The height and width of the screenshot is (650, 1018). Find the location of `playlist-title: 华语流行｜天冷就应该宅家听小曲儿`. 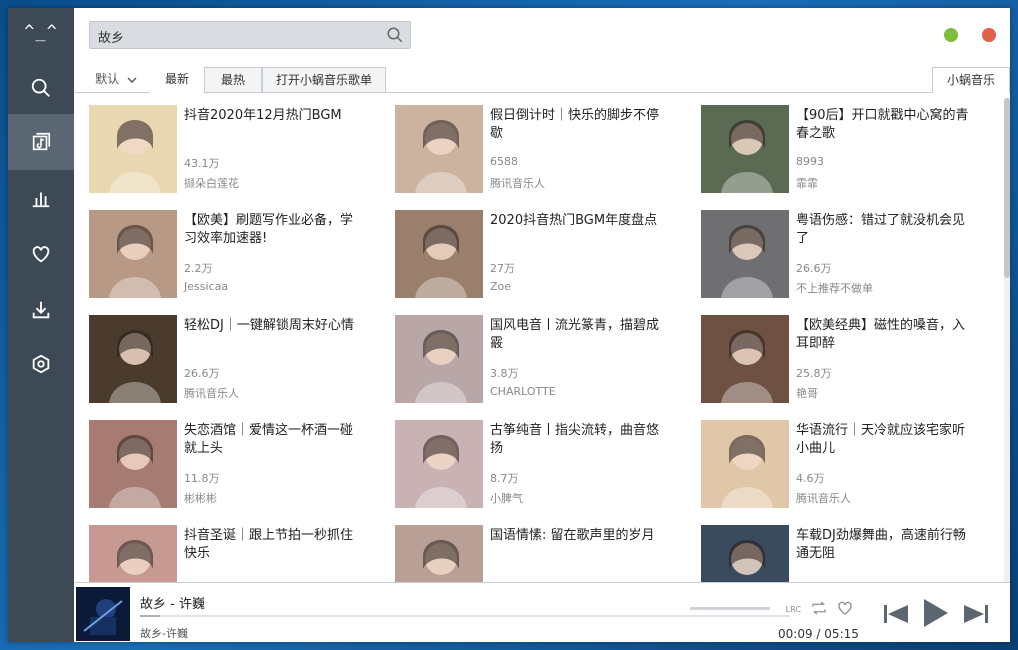

playlist-title: 华语流行｜天冷就应该宅家听小曲儿 is located at coordinates (886, 440).